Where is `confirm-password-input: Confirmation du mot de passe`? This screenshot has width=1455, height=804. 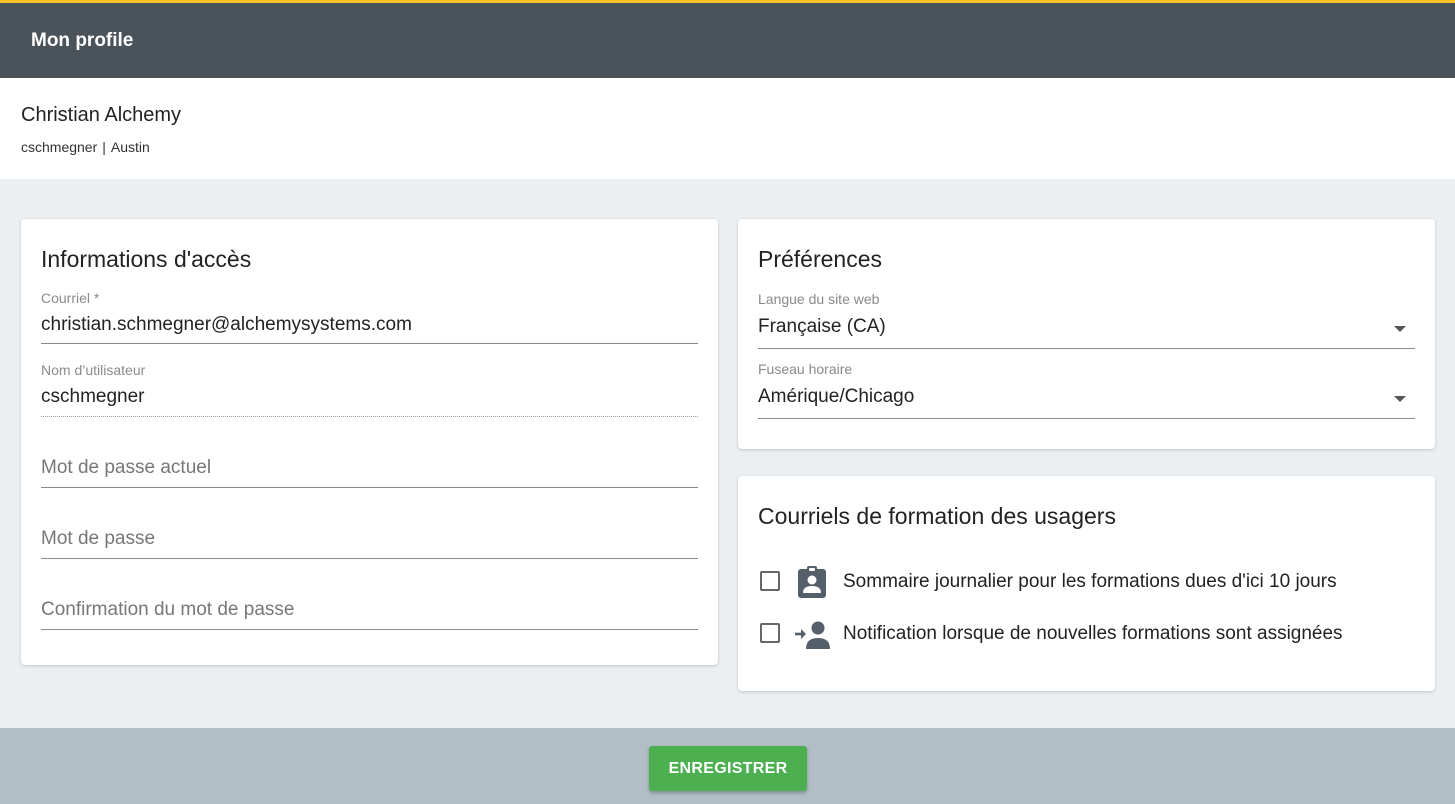
confirm-password-input: Confirmation du mot de passe is located at coordinates (369, 614).